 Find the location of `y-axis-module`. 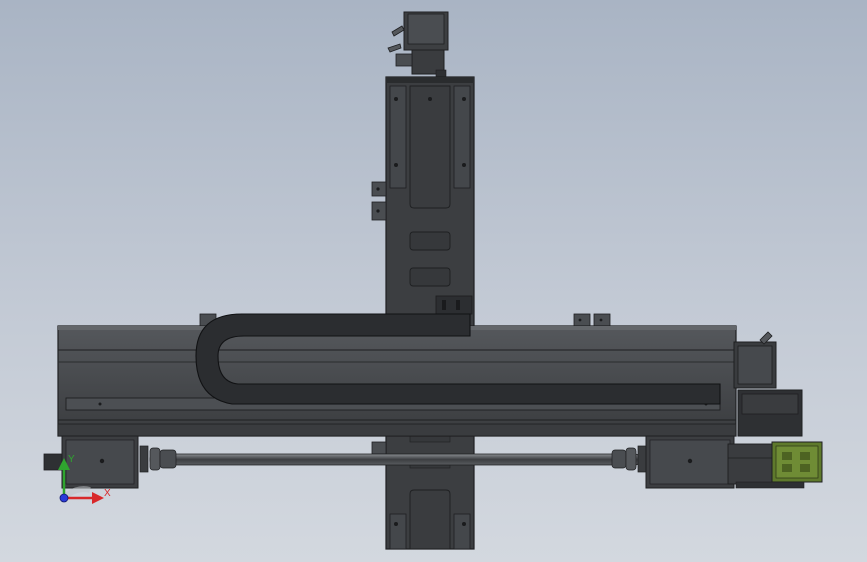

y-axis-module is located at coordinates (423, 280).